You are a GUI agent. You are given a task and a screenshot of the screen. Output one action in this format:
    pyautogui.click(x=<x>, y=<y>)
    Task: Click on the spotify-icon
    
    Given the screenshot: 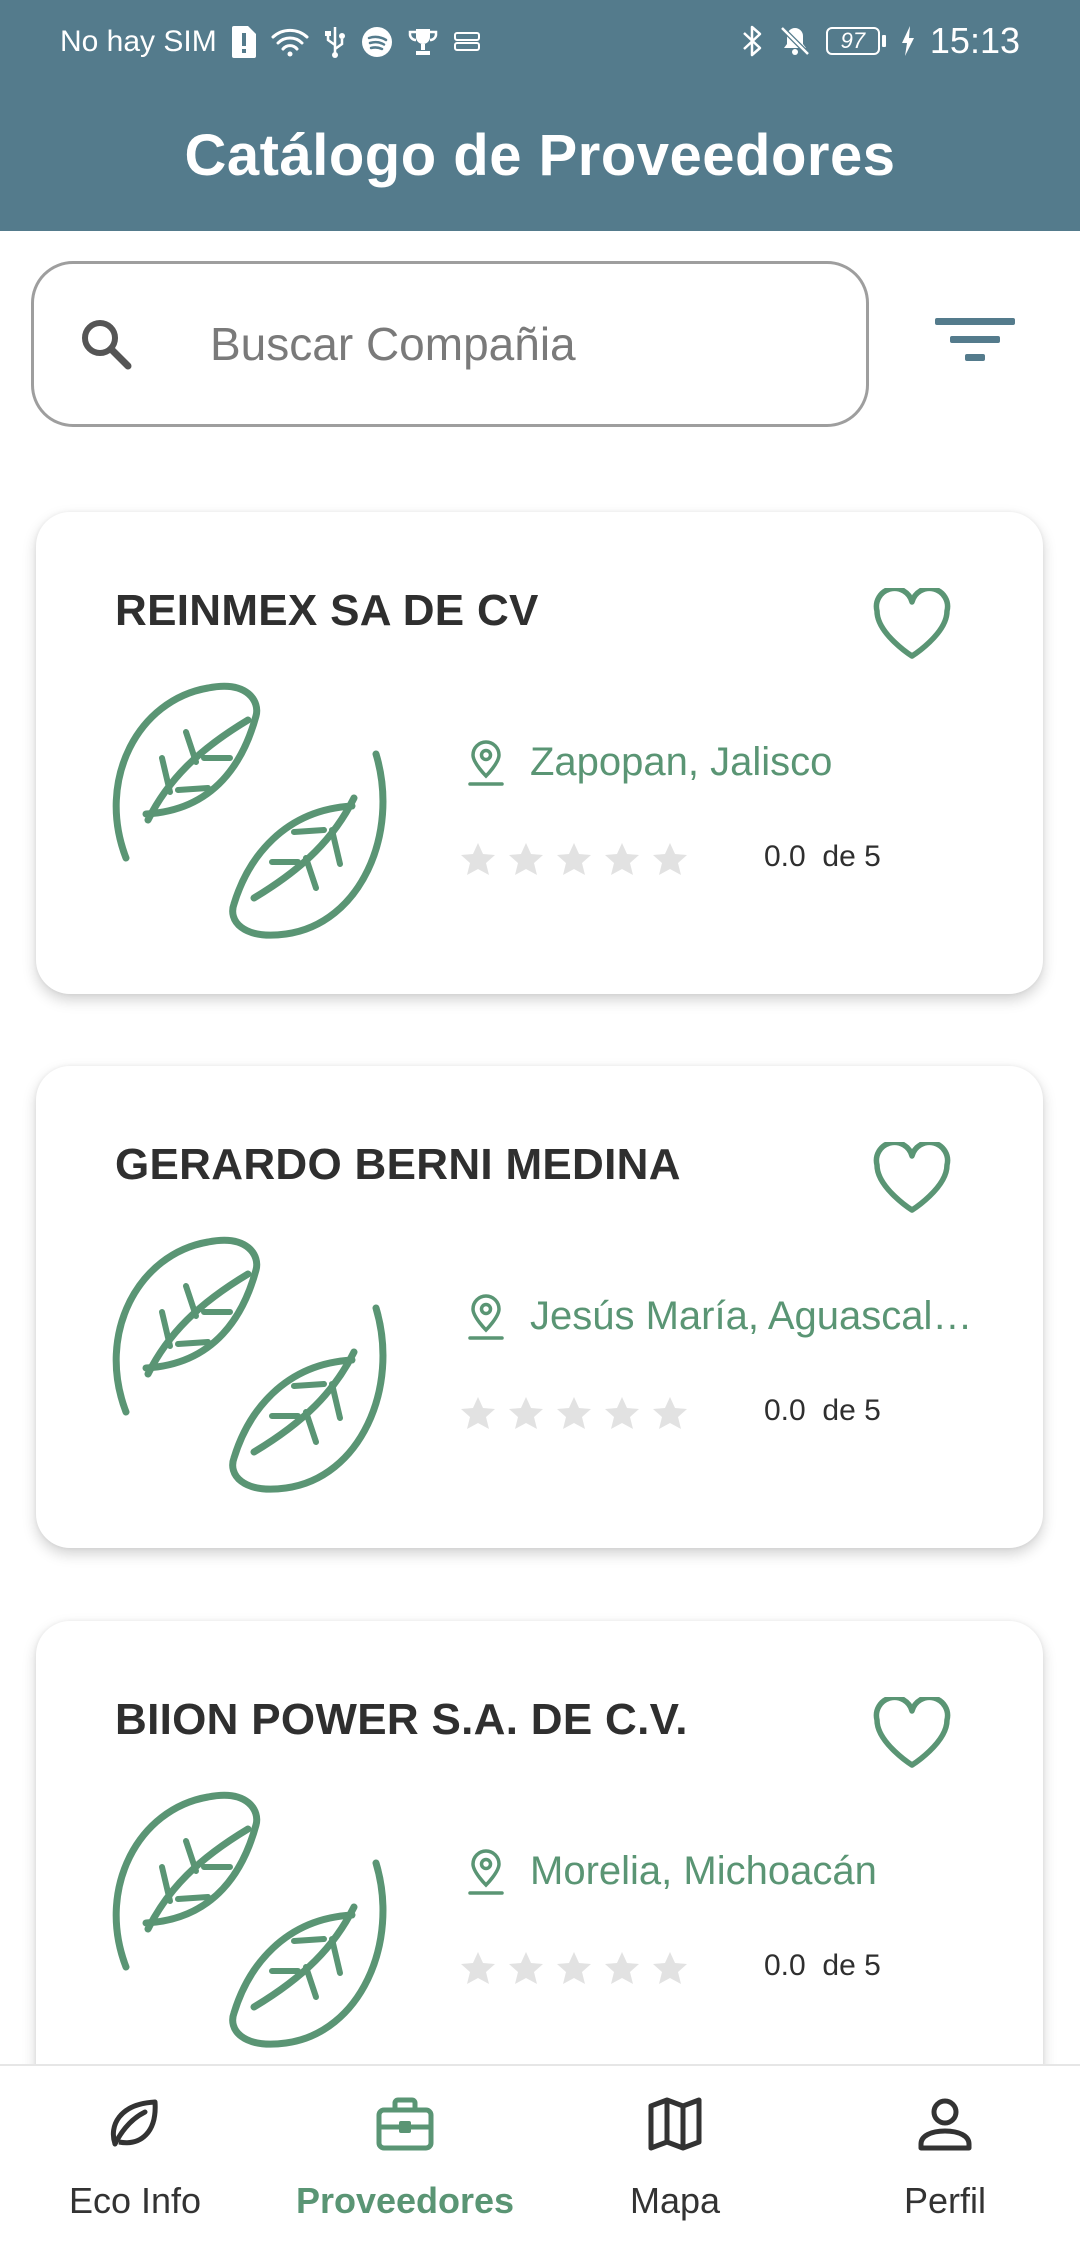 What is the action you would take?
    pyautogui.click(x=376, y=42)
    